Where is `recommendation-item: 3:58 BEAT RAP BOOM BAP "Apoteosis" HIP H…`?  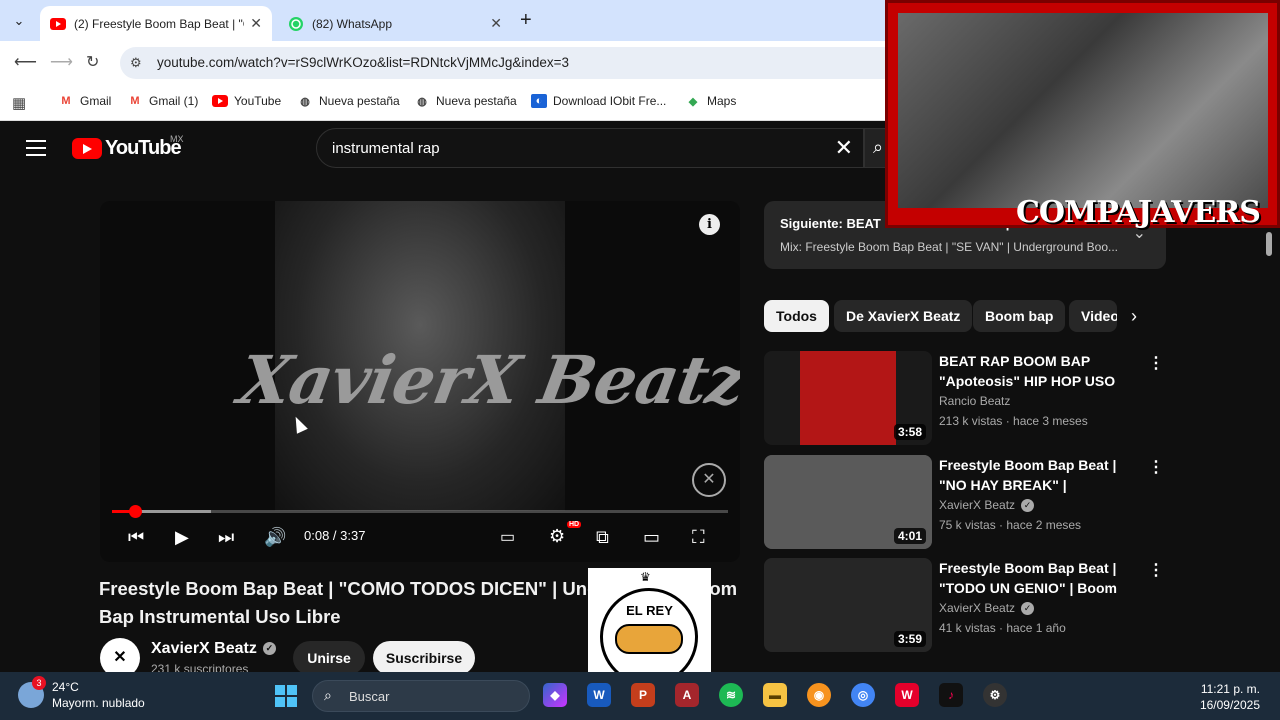 recommendation-item: 3:58 BEAT RAP BOOM BAP "Apoteosis" HIP H… is located at coordinates (965, 399).